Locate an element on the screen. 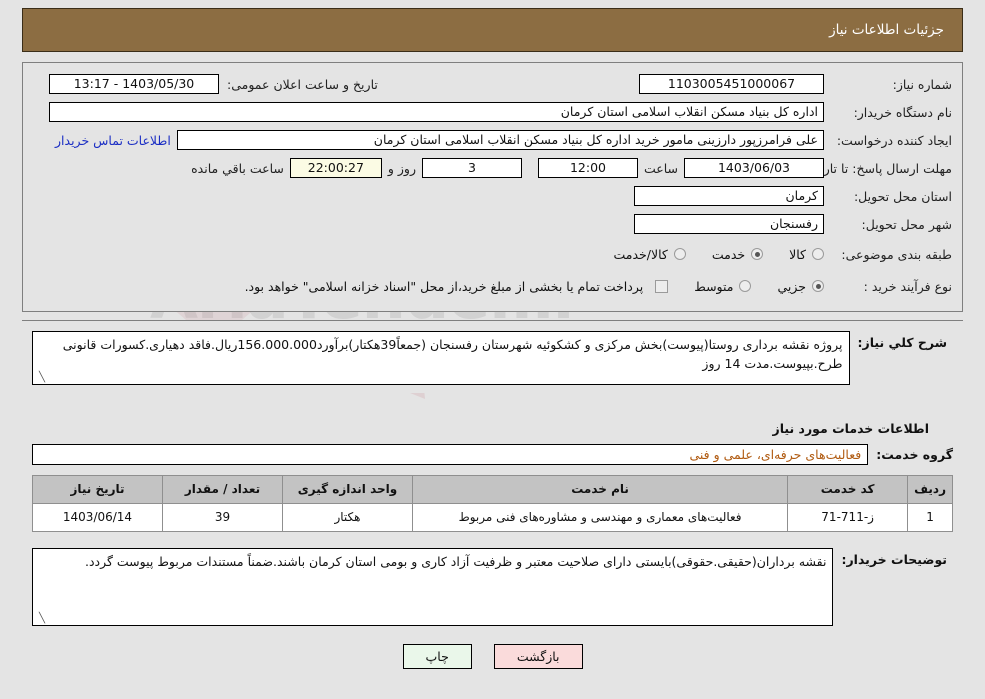 The width and height of the screenshot is (985, 699). services-section-heading: اطلاعات خدمات مورد نیاز is located at coordinates (851, 428).